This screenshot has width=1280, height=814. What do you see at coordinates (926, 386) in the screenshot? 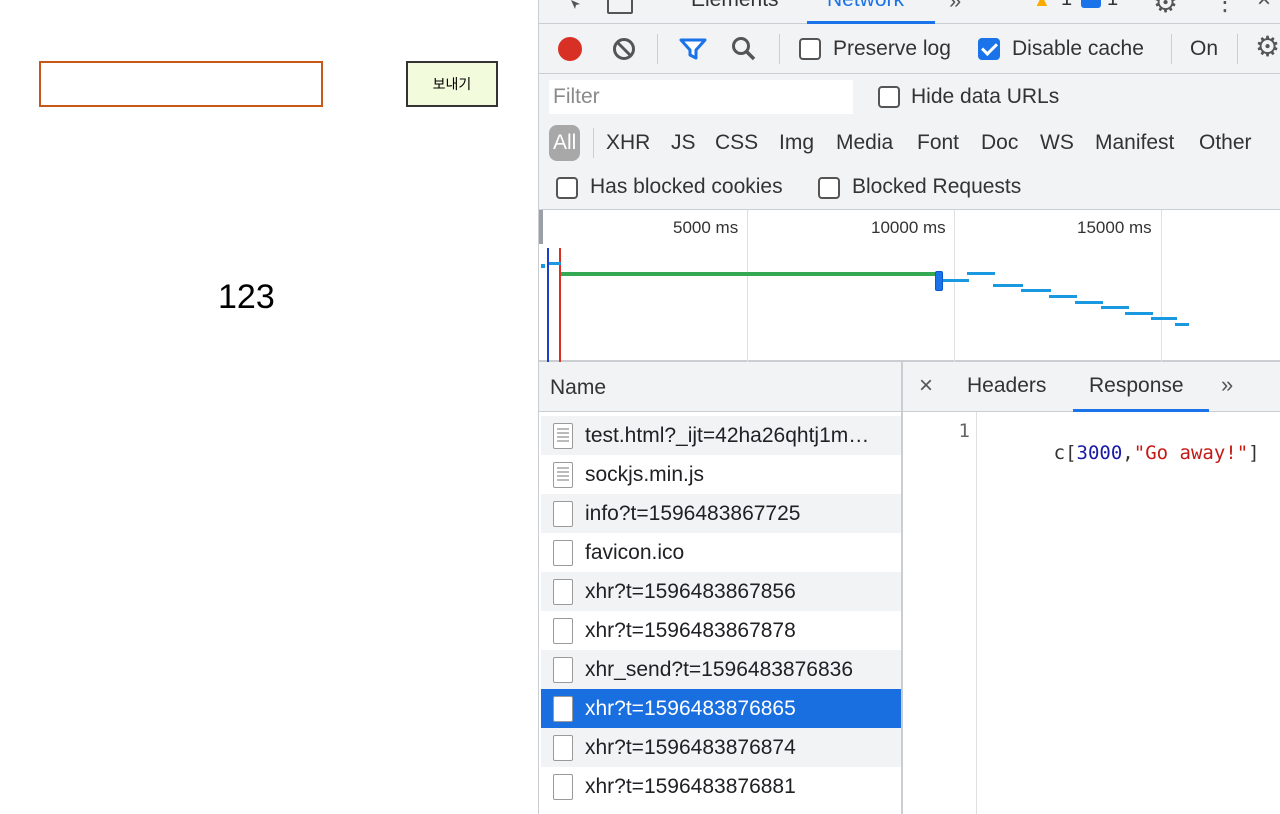
I see `close-detail-icon: ×` at bounding box center [926, 386].